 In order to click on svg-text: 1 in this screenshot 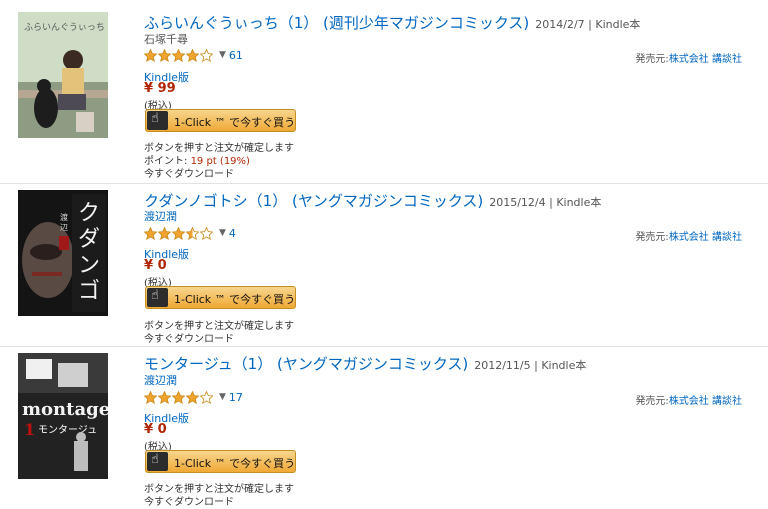, I will do `click(29, 429)`.